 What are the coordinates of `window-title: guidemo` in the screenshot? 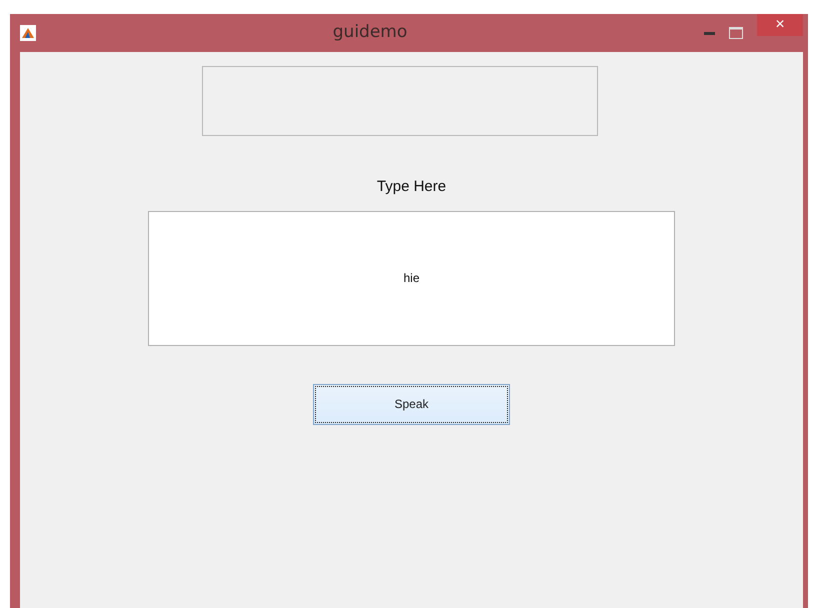 It's located at (370, 32).